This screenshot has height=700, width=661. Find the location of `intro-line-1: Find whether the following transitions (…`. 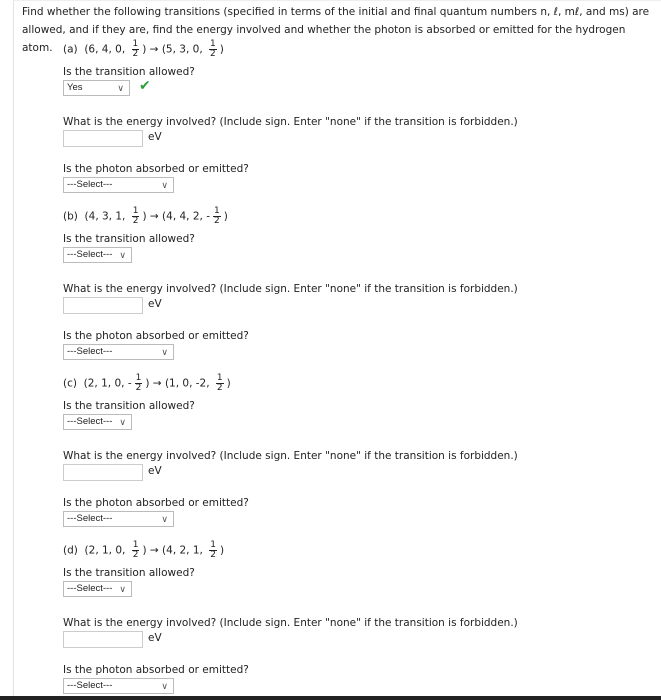

intro-line-1: Find whether the following transitions (… is located at coordinates (336, 12).